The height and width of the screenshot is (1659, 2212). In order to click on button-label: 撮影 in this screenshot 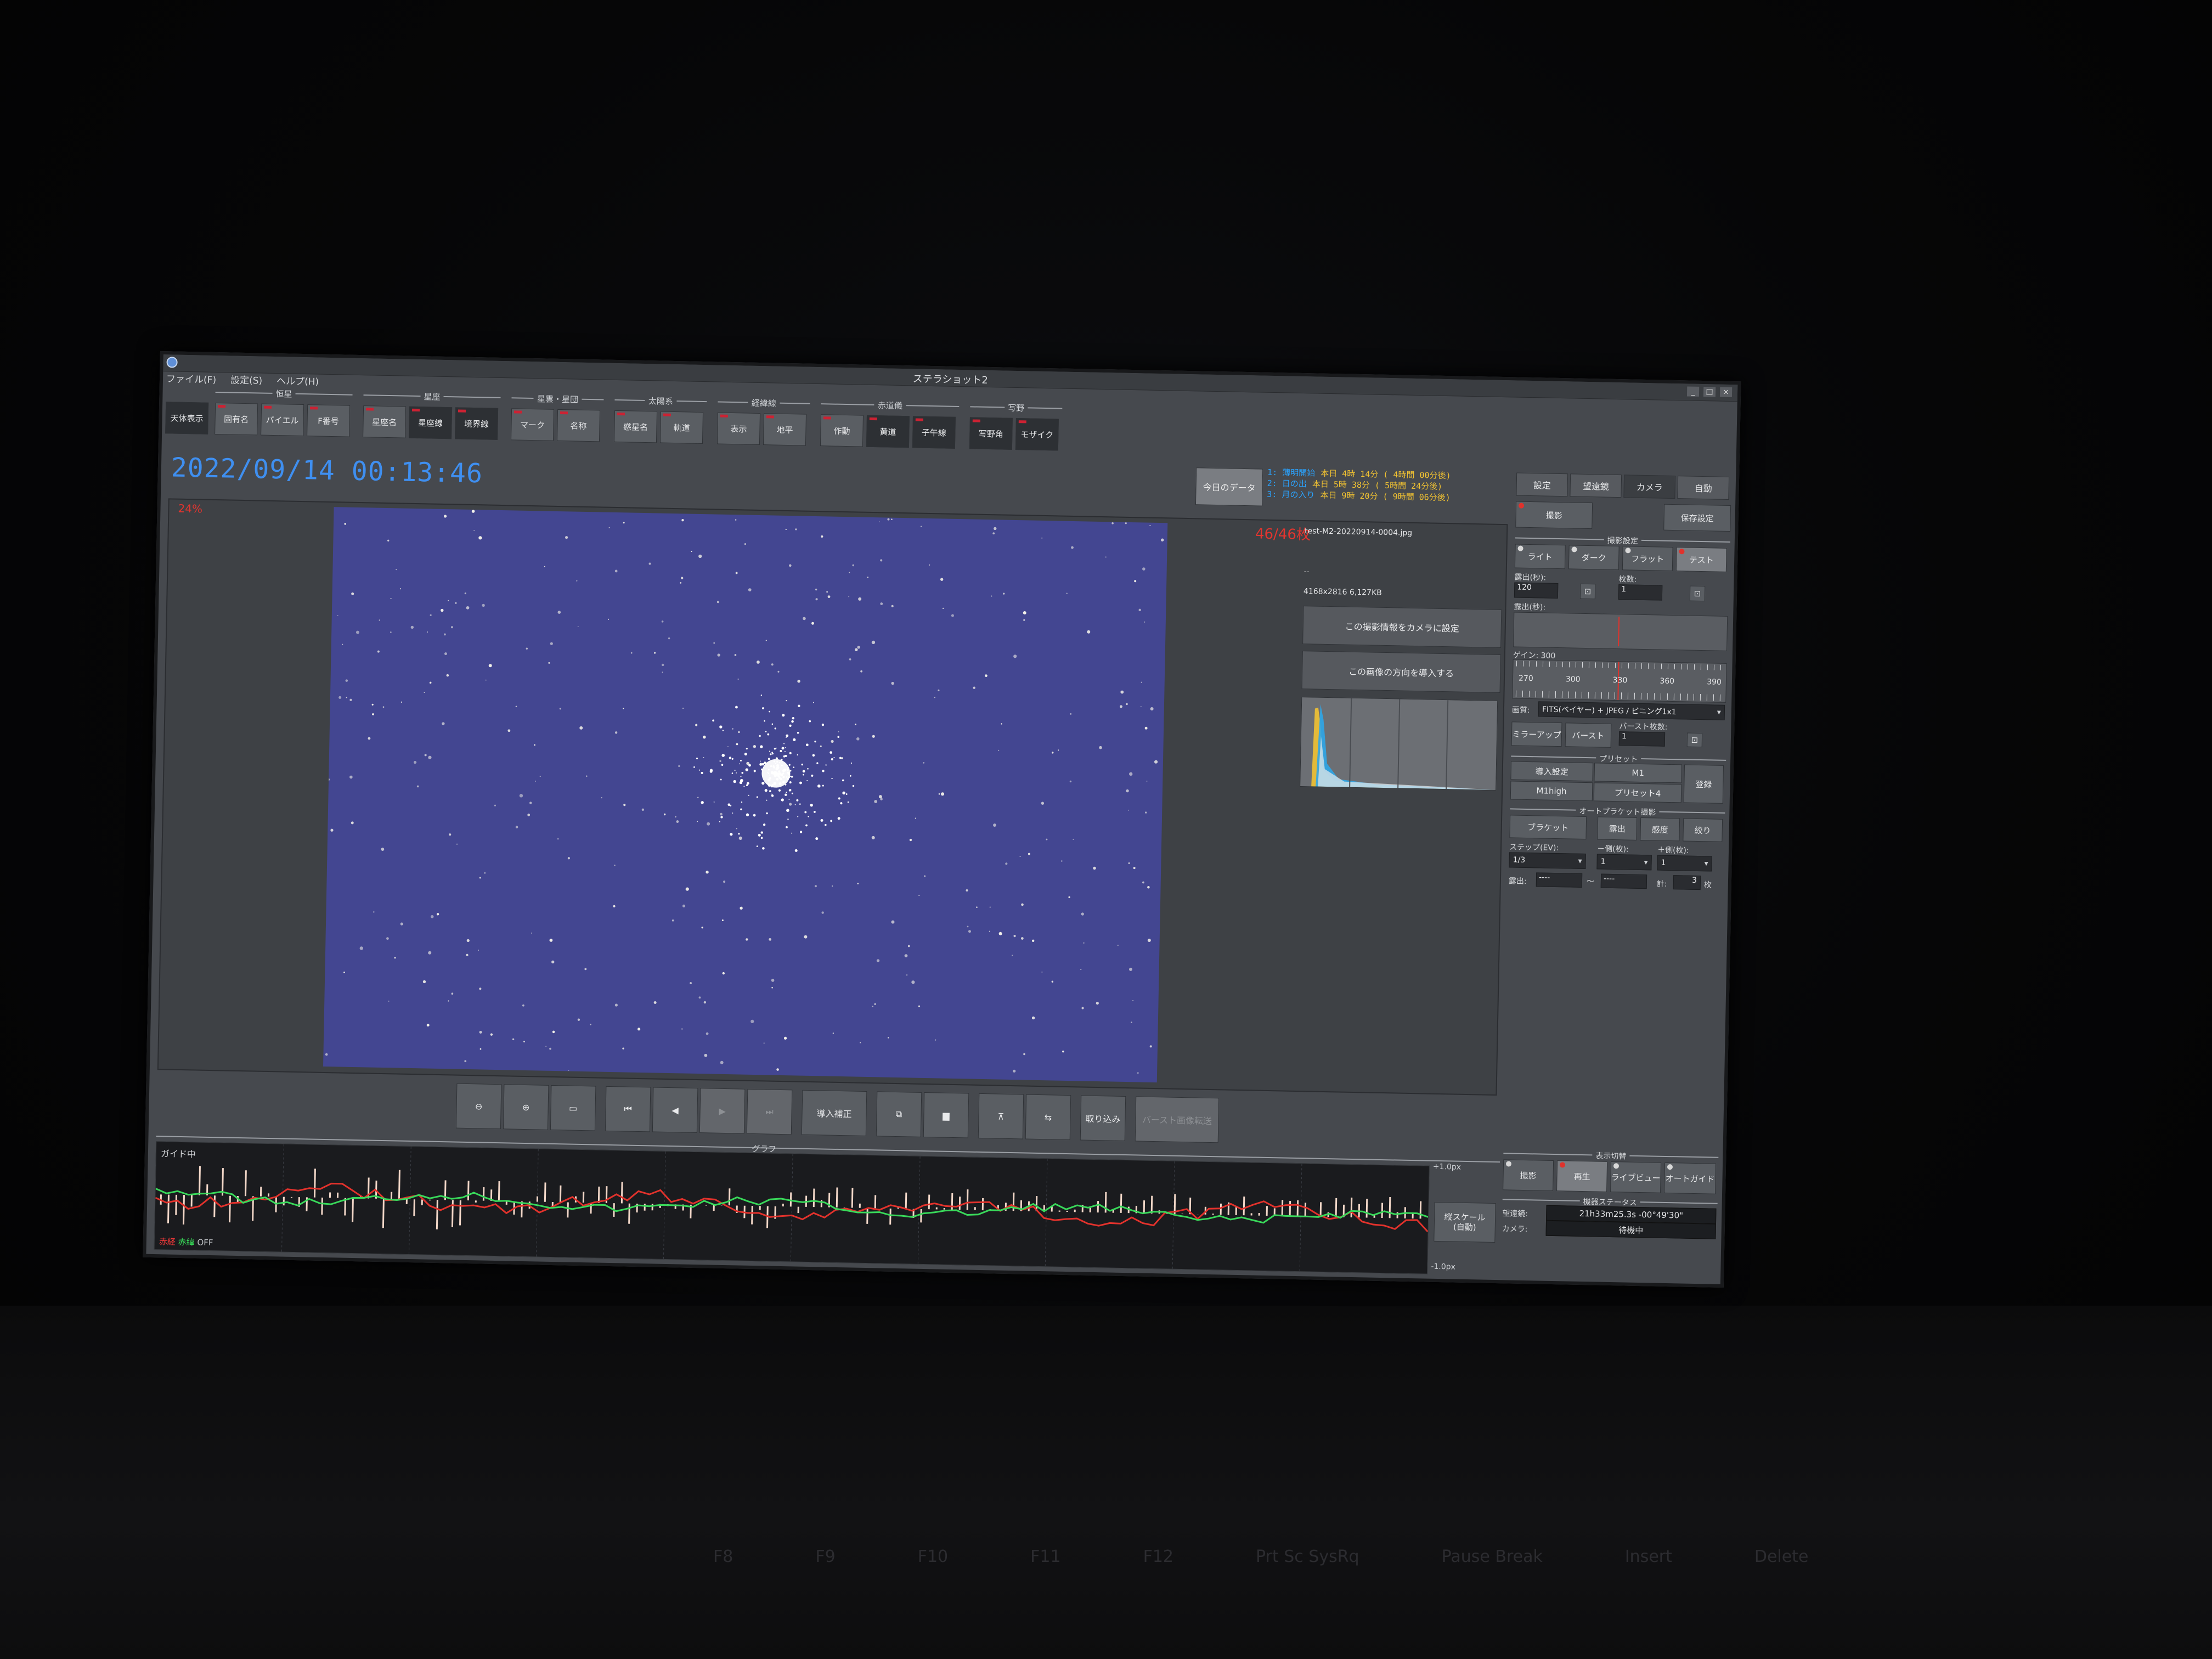, I will do `click(1528, 1176)`.